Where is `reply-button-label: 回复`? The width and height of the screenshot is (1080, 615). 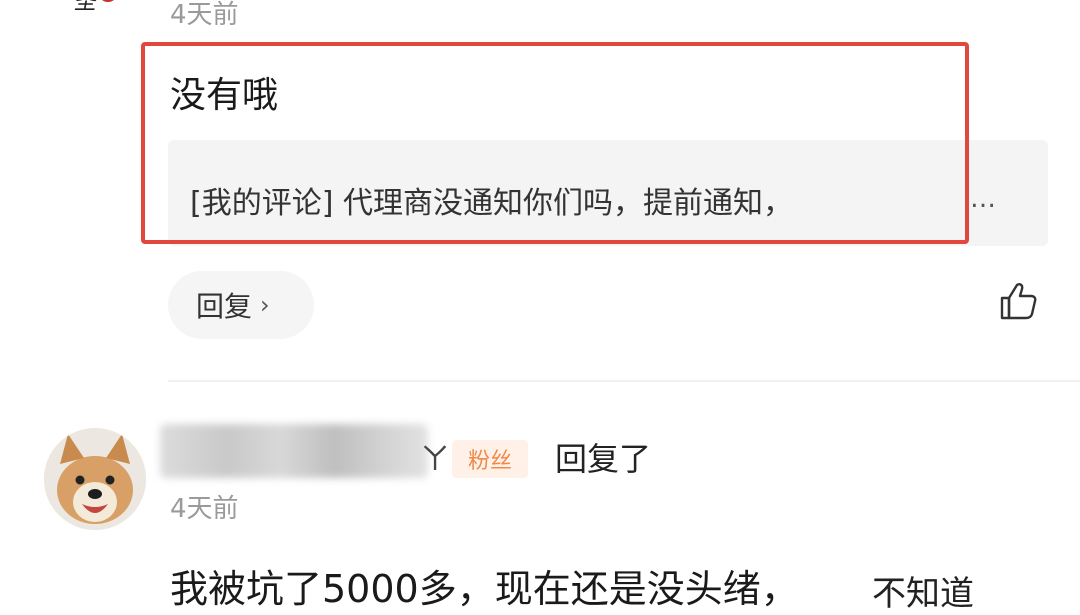
reply-button-label: 回复 is located at coordinates (224, 306).